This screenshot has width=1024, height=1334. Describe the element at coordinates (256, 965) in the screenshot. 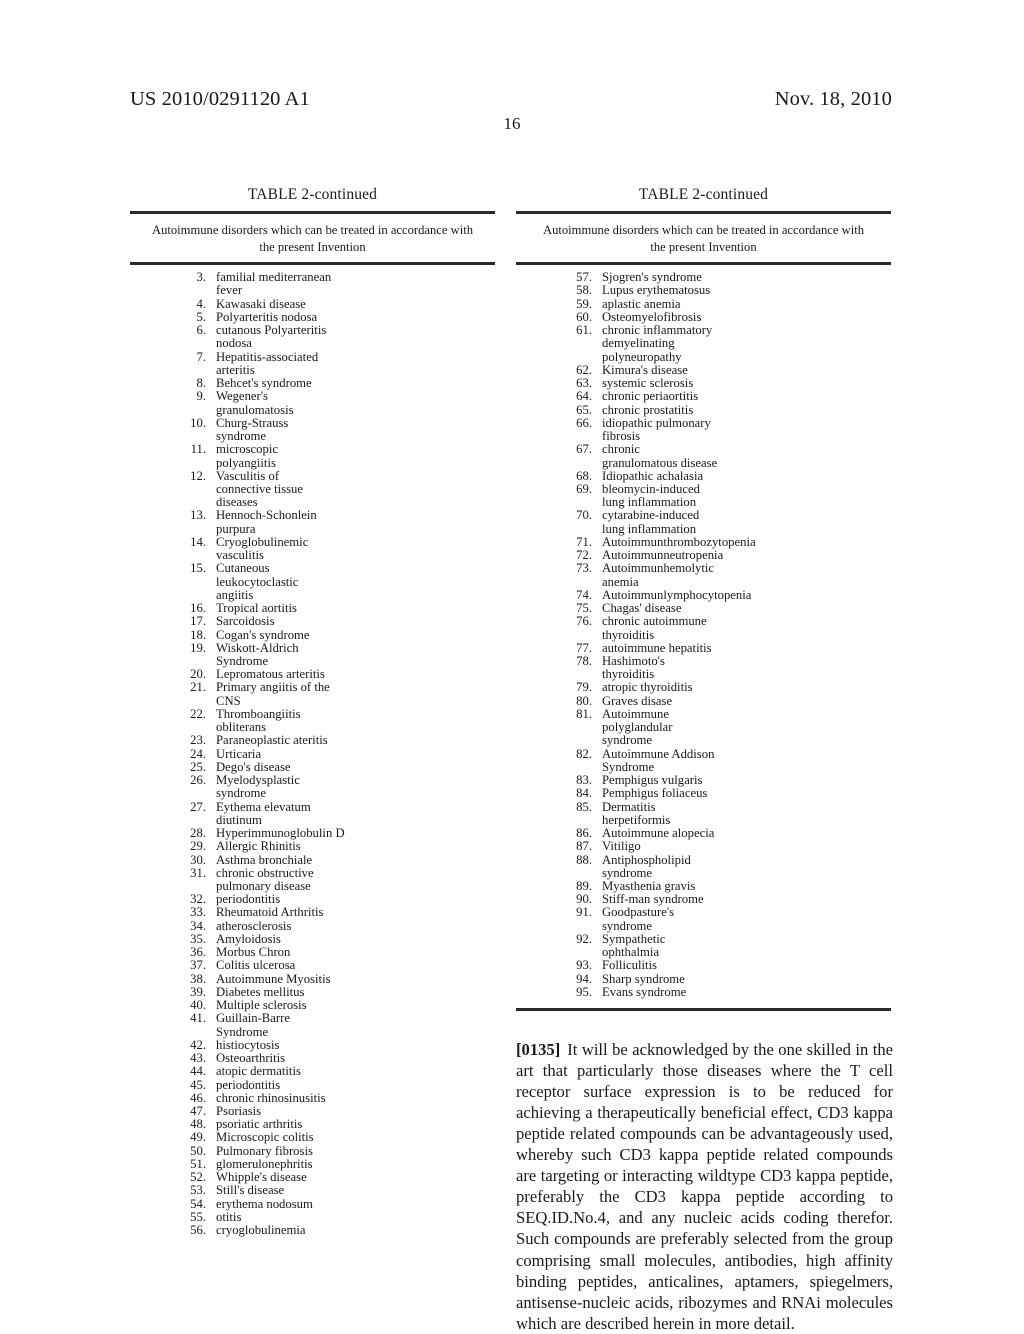

I see `entry-label-line: Colitis ulcerosa` at that location.